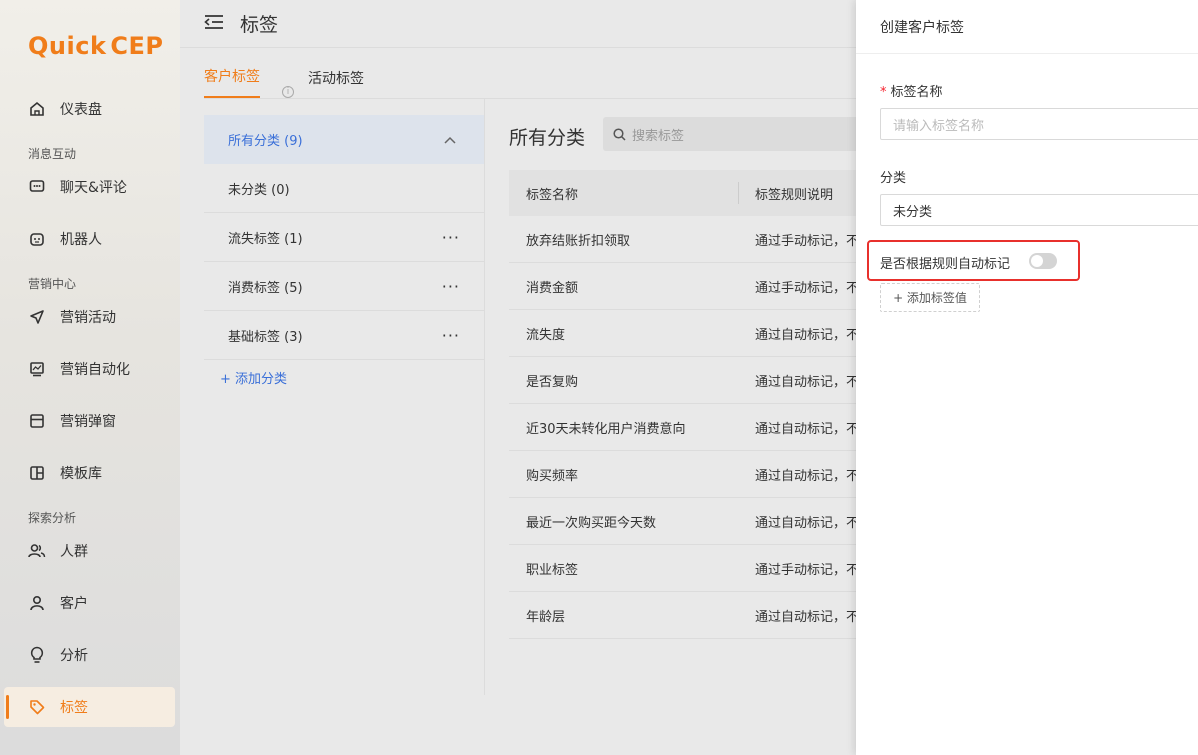 This screenshot has height=755, width=1198. I want to click on add-category-button: + 添加分类, so click(253, 377).